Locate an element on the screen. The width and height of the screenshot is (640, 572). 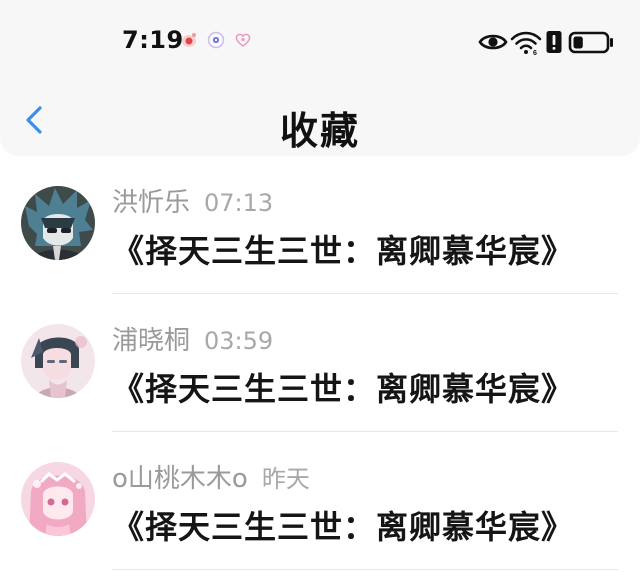
item-meta: o山桃木木o 昨天 is located at coordinates (211, 476).